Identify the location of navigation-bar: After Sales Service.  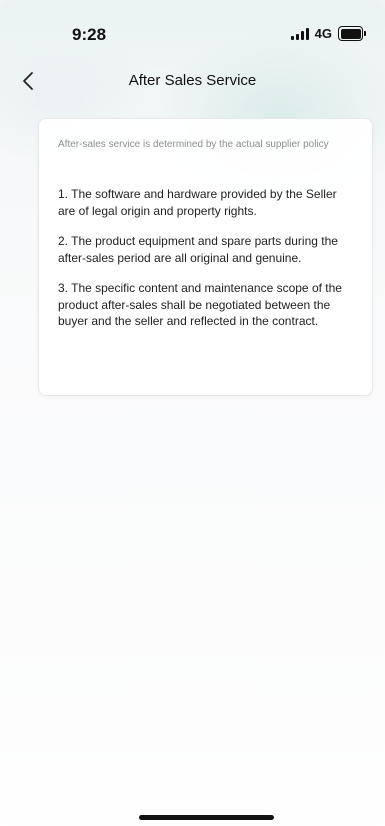
(192, 80).